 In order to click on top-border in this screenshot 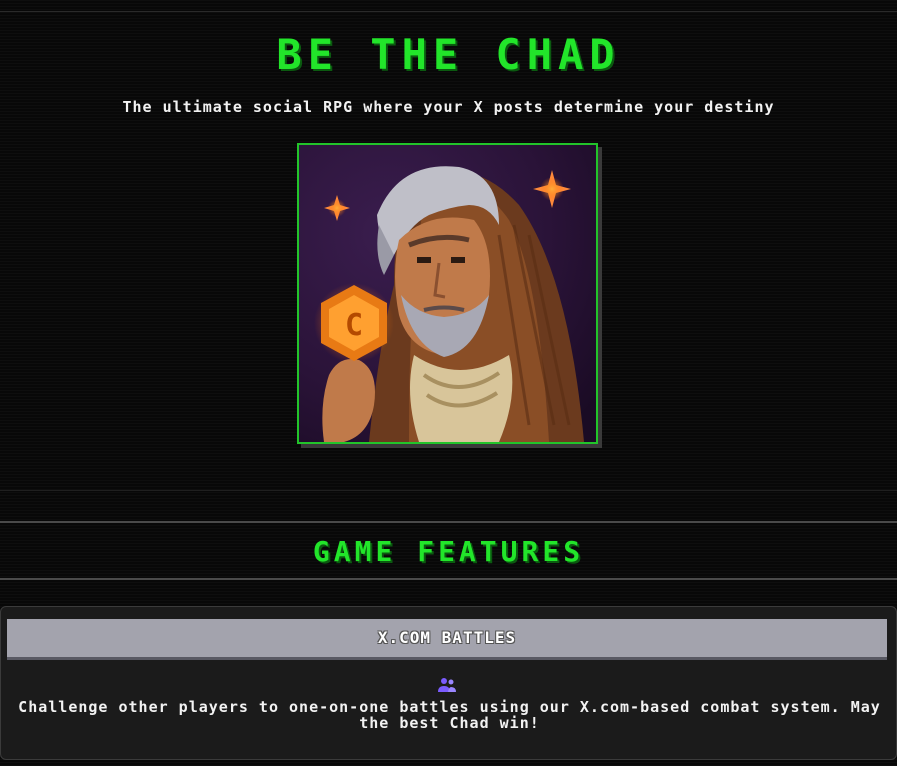, I will do `click(448, 6)`.